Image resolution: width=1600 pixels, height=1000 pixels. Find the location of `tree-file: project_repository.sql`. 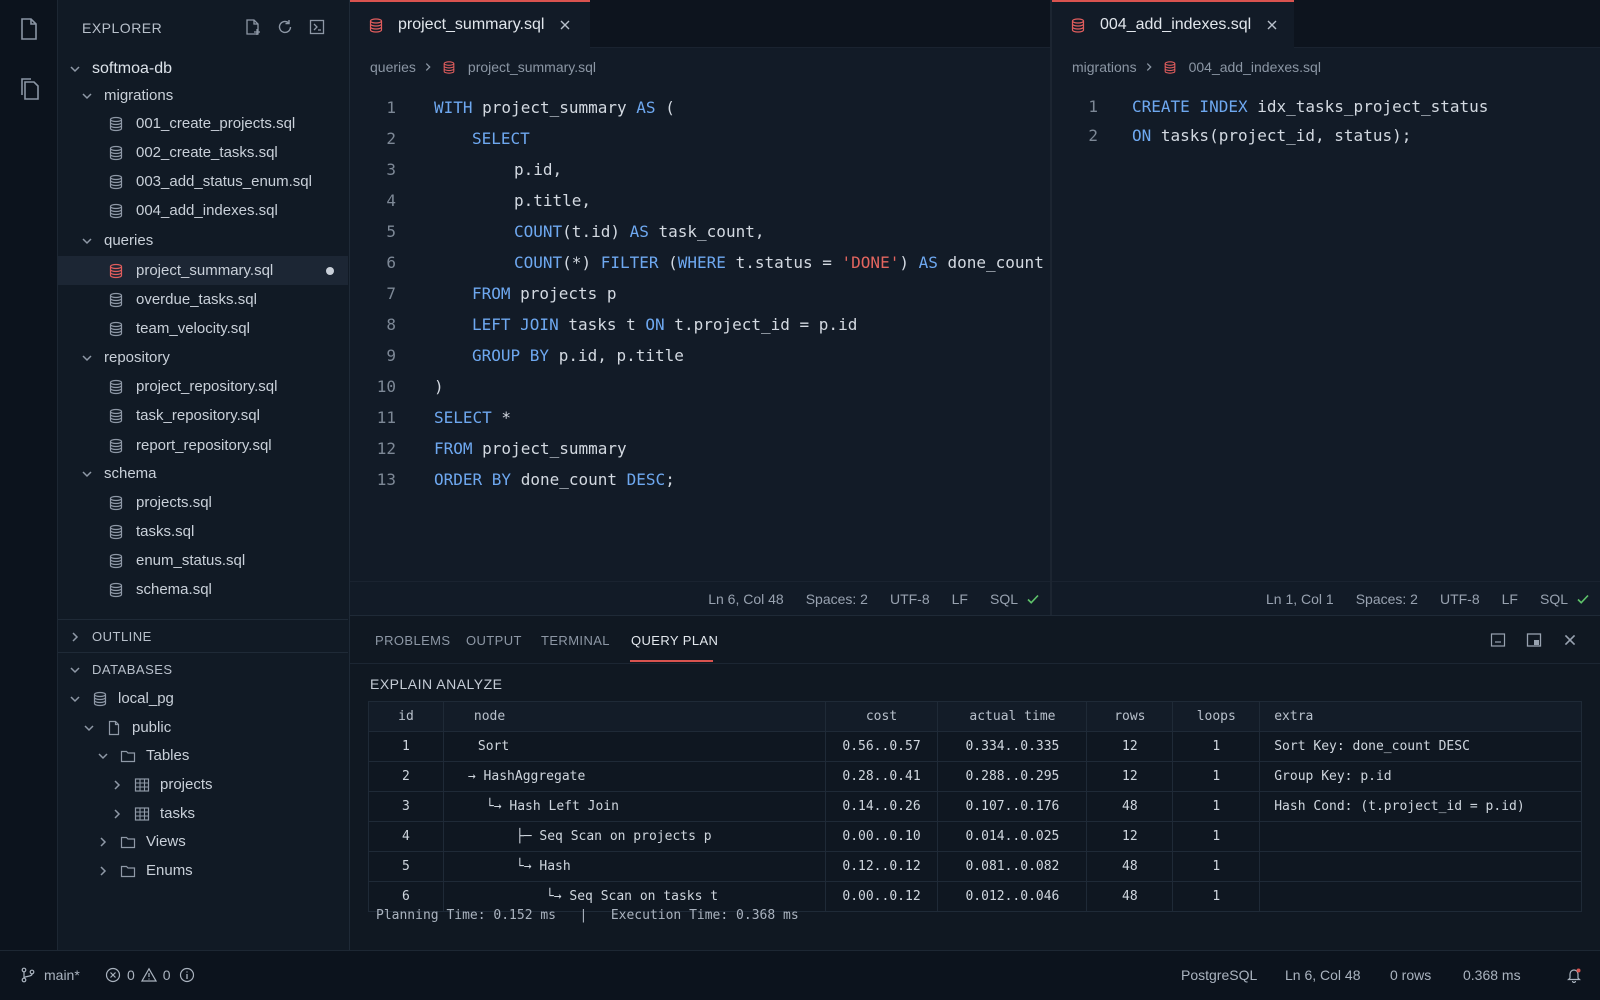

tree-file: project_repository.sql is located at coordinates (203, 386).